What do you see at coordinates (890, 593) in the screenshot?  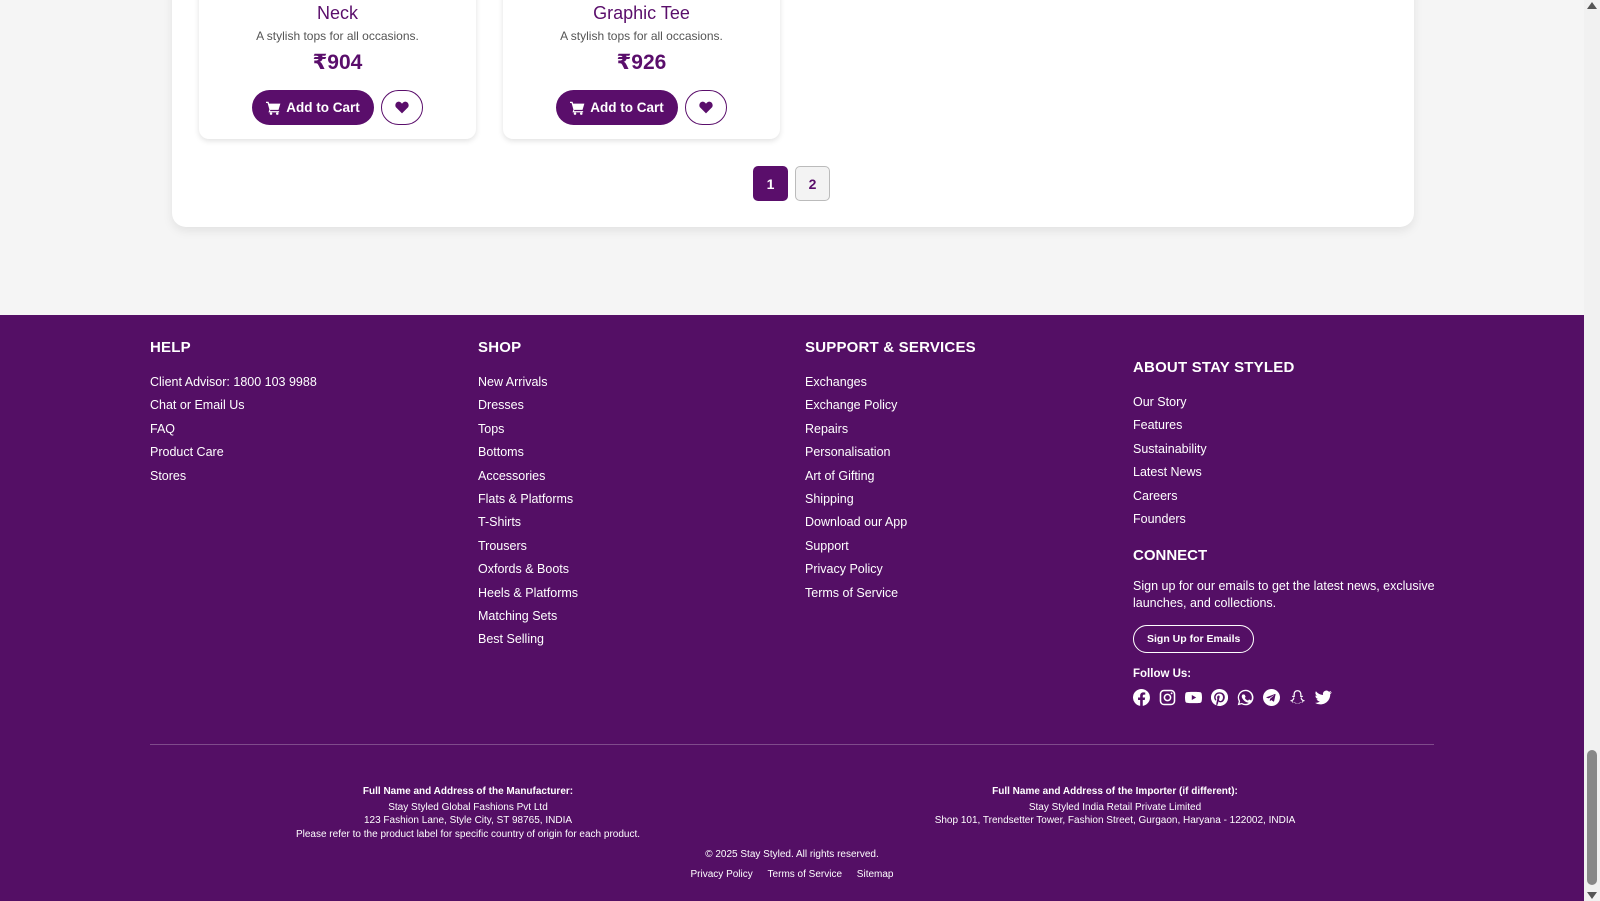 I see `footer-link: Terms of Service` at bounding box center [890, 593].